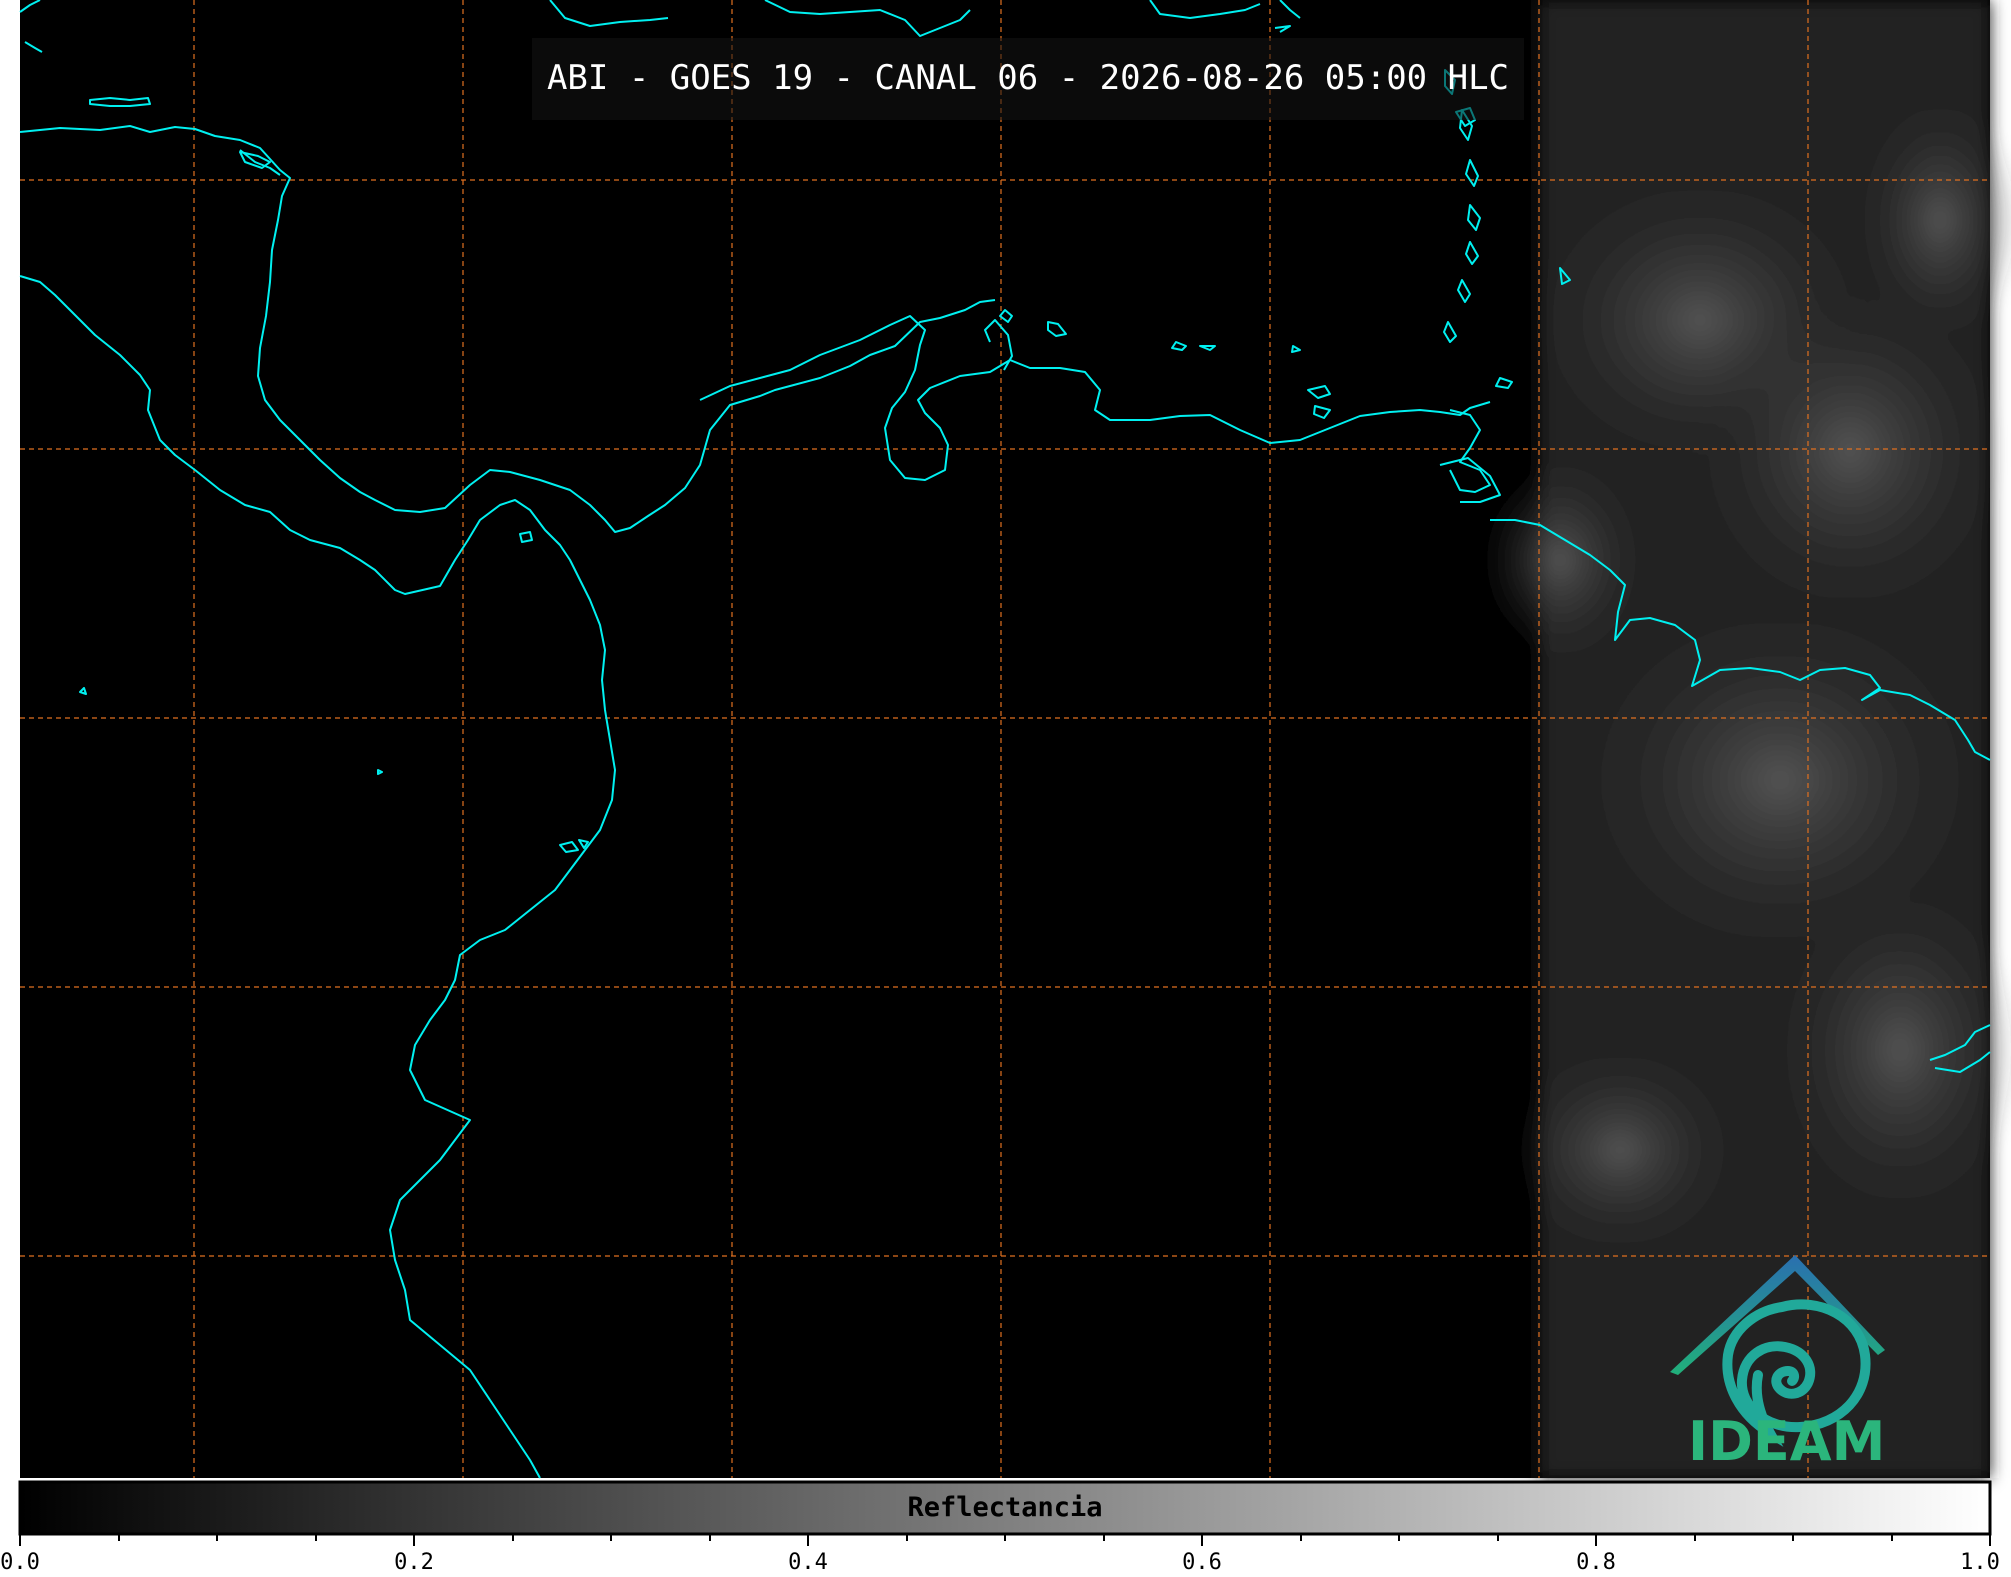  What do you see at coordinates (808, 1562) in the screenshot?
I see `colorbar-tick-label: 0.4` at bounding box center [808, 1562].